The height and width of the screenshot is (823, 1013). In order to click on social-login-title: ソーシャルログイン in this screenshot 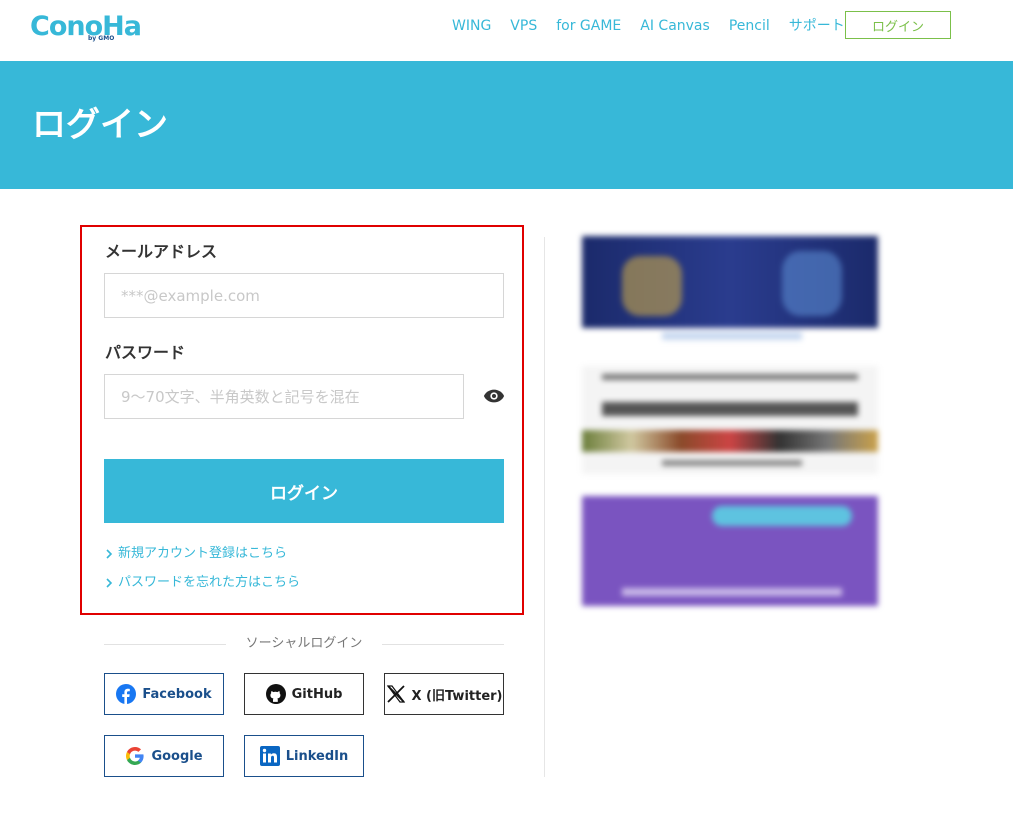, I will do `click(304, 643)`.